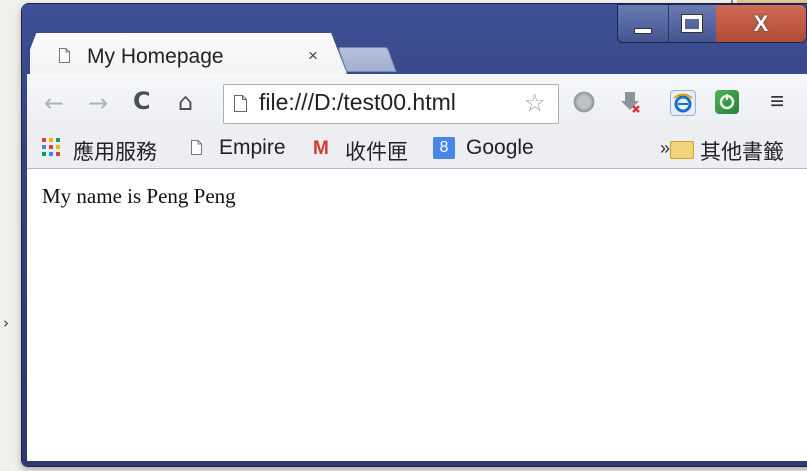  What do you see at coordinates (252, 148) in the screenshot?
I see `bookmark-empire: Empire` at bounding box center [252, 148].